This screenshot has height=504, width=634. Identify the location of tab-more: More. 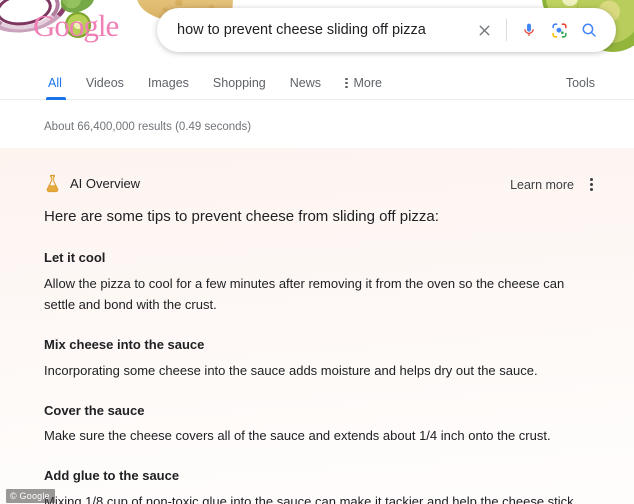
(363, 87).